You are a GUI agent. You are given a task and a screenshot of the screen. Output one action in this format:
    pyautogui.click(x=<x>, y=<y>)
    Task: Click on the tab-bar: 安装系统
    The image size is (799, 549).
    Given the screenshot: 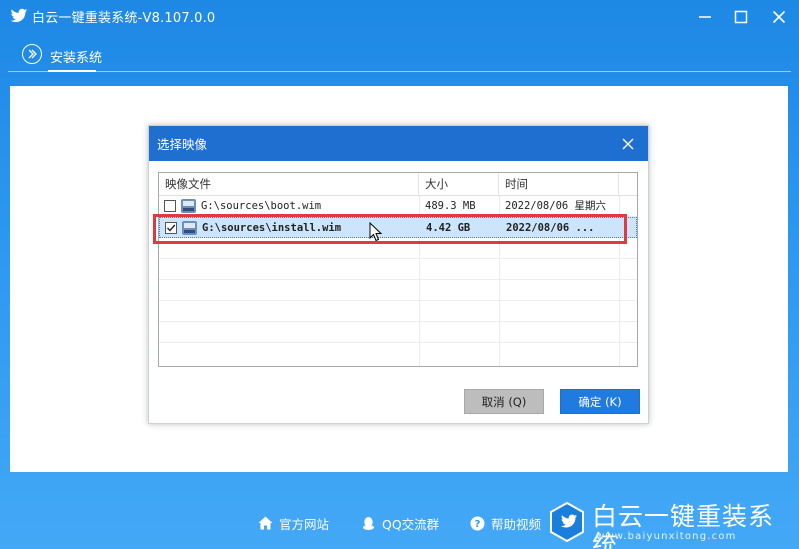 What is the action you would take?
    pyautogui.click(x=399, y=55)
    